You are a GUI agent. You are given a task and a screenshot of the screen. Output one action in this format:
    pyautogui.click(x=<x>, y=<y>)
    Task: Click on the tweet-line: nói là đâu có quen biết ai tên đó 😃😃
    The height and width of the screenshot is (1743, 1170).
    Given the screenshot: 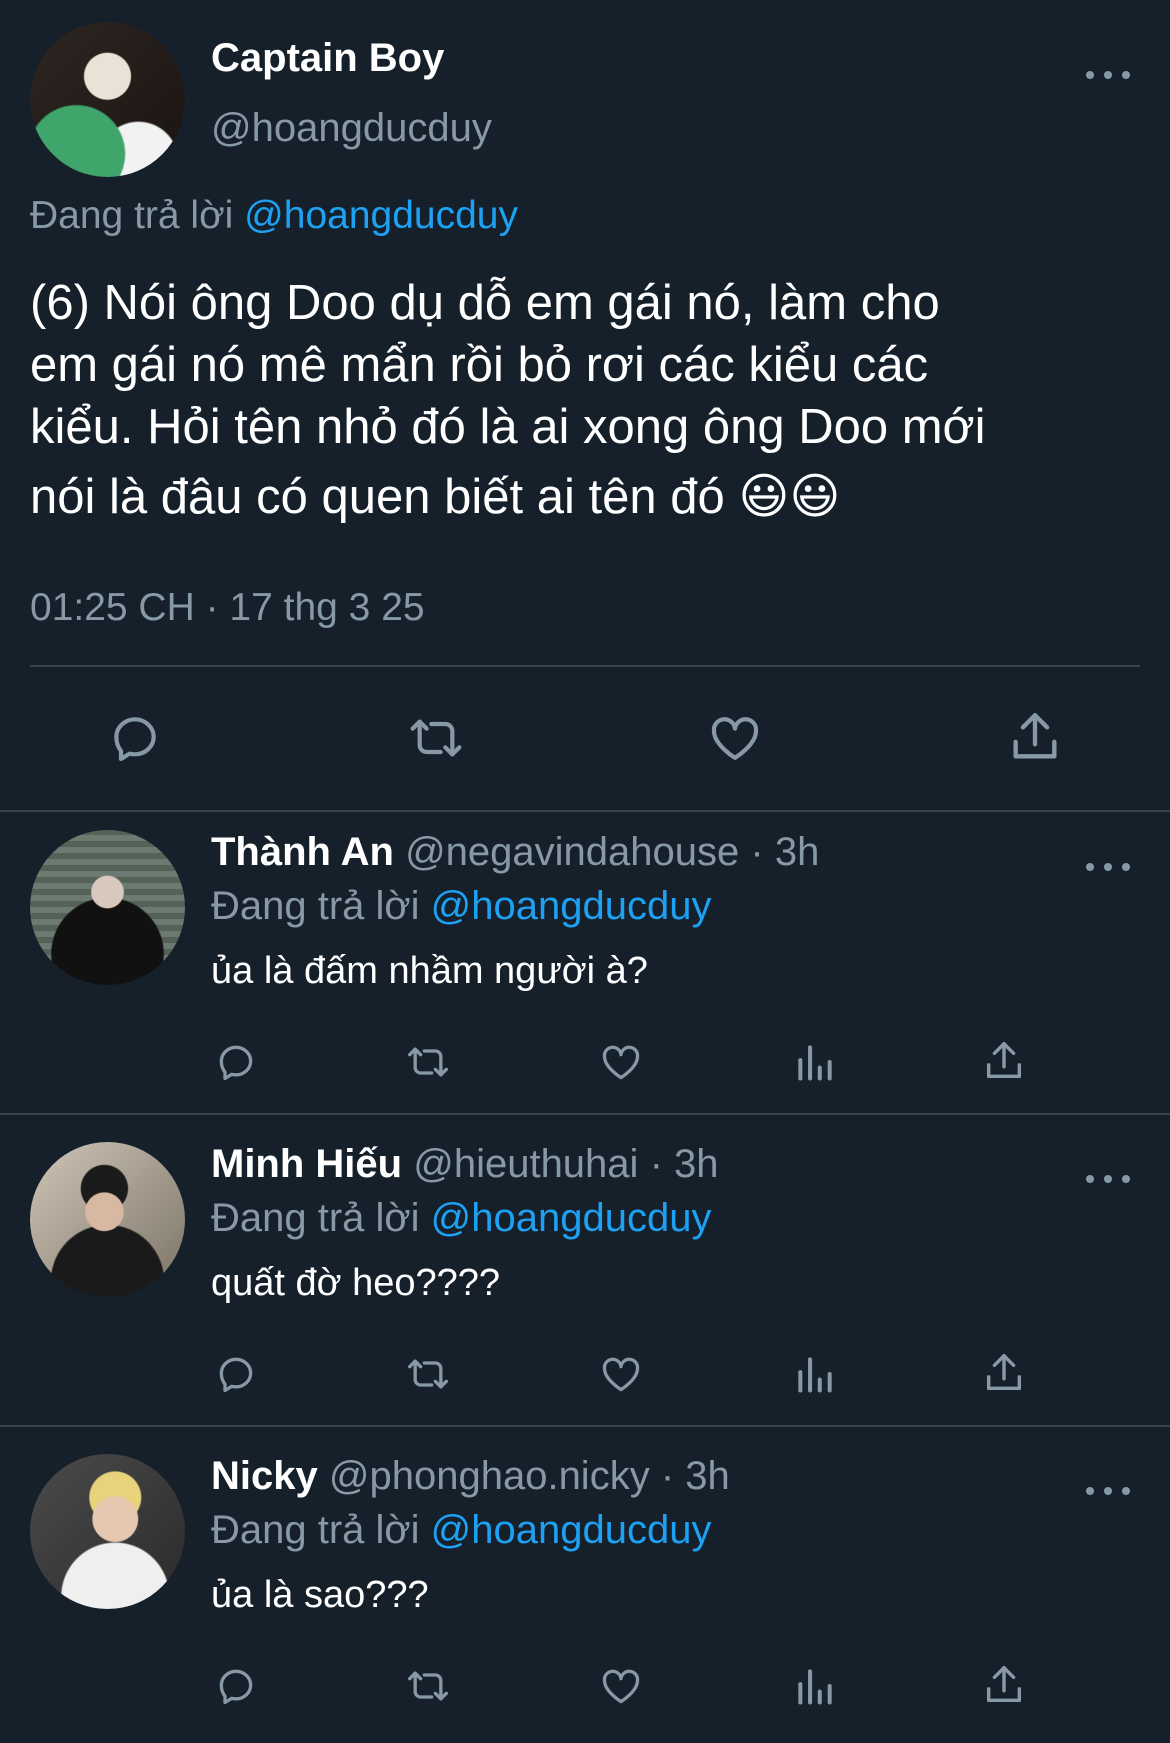 What is the action you would take?
    pyautogui.click(x=435, y=497)
    